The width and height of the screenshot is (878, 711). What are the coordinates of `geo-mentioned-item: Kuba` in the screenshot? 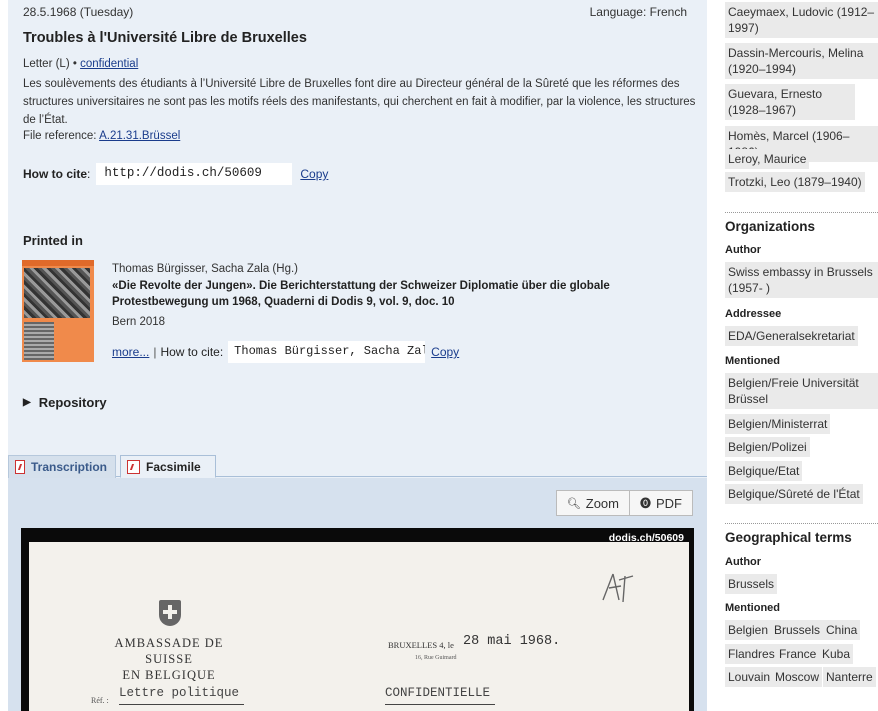 It's located at (836, 654).